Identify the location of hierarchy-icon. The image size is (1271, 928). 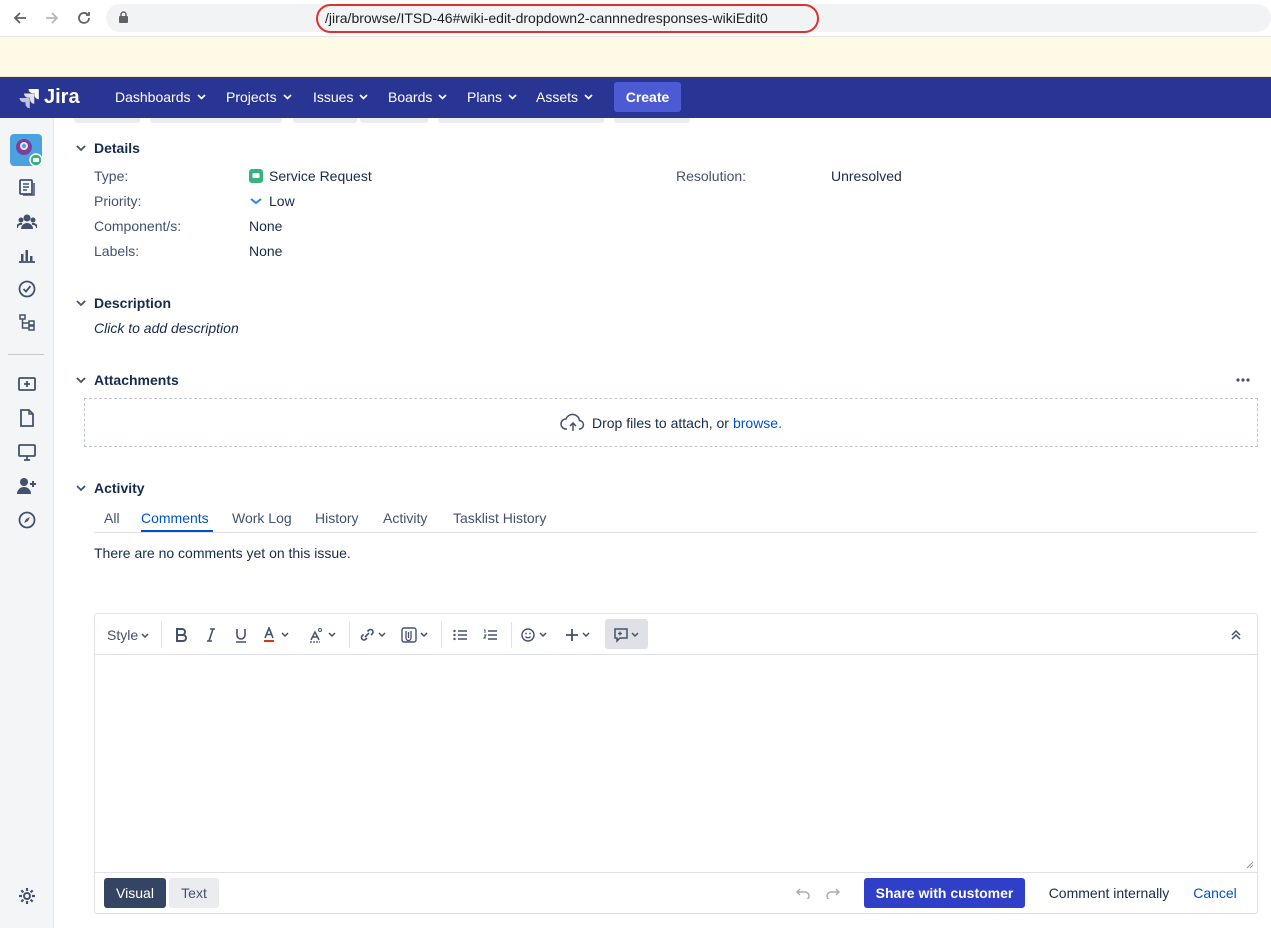
(27, 323).